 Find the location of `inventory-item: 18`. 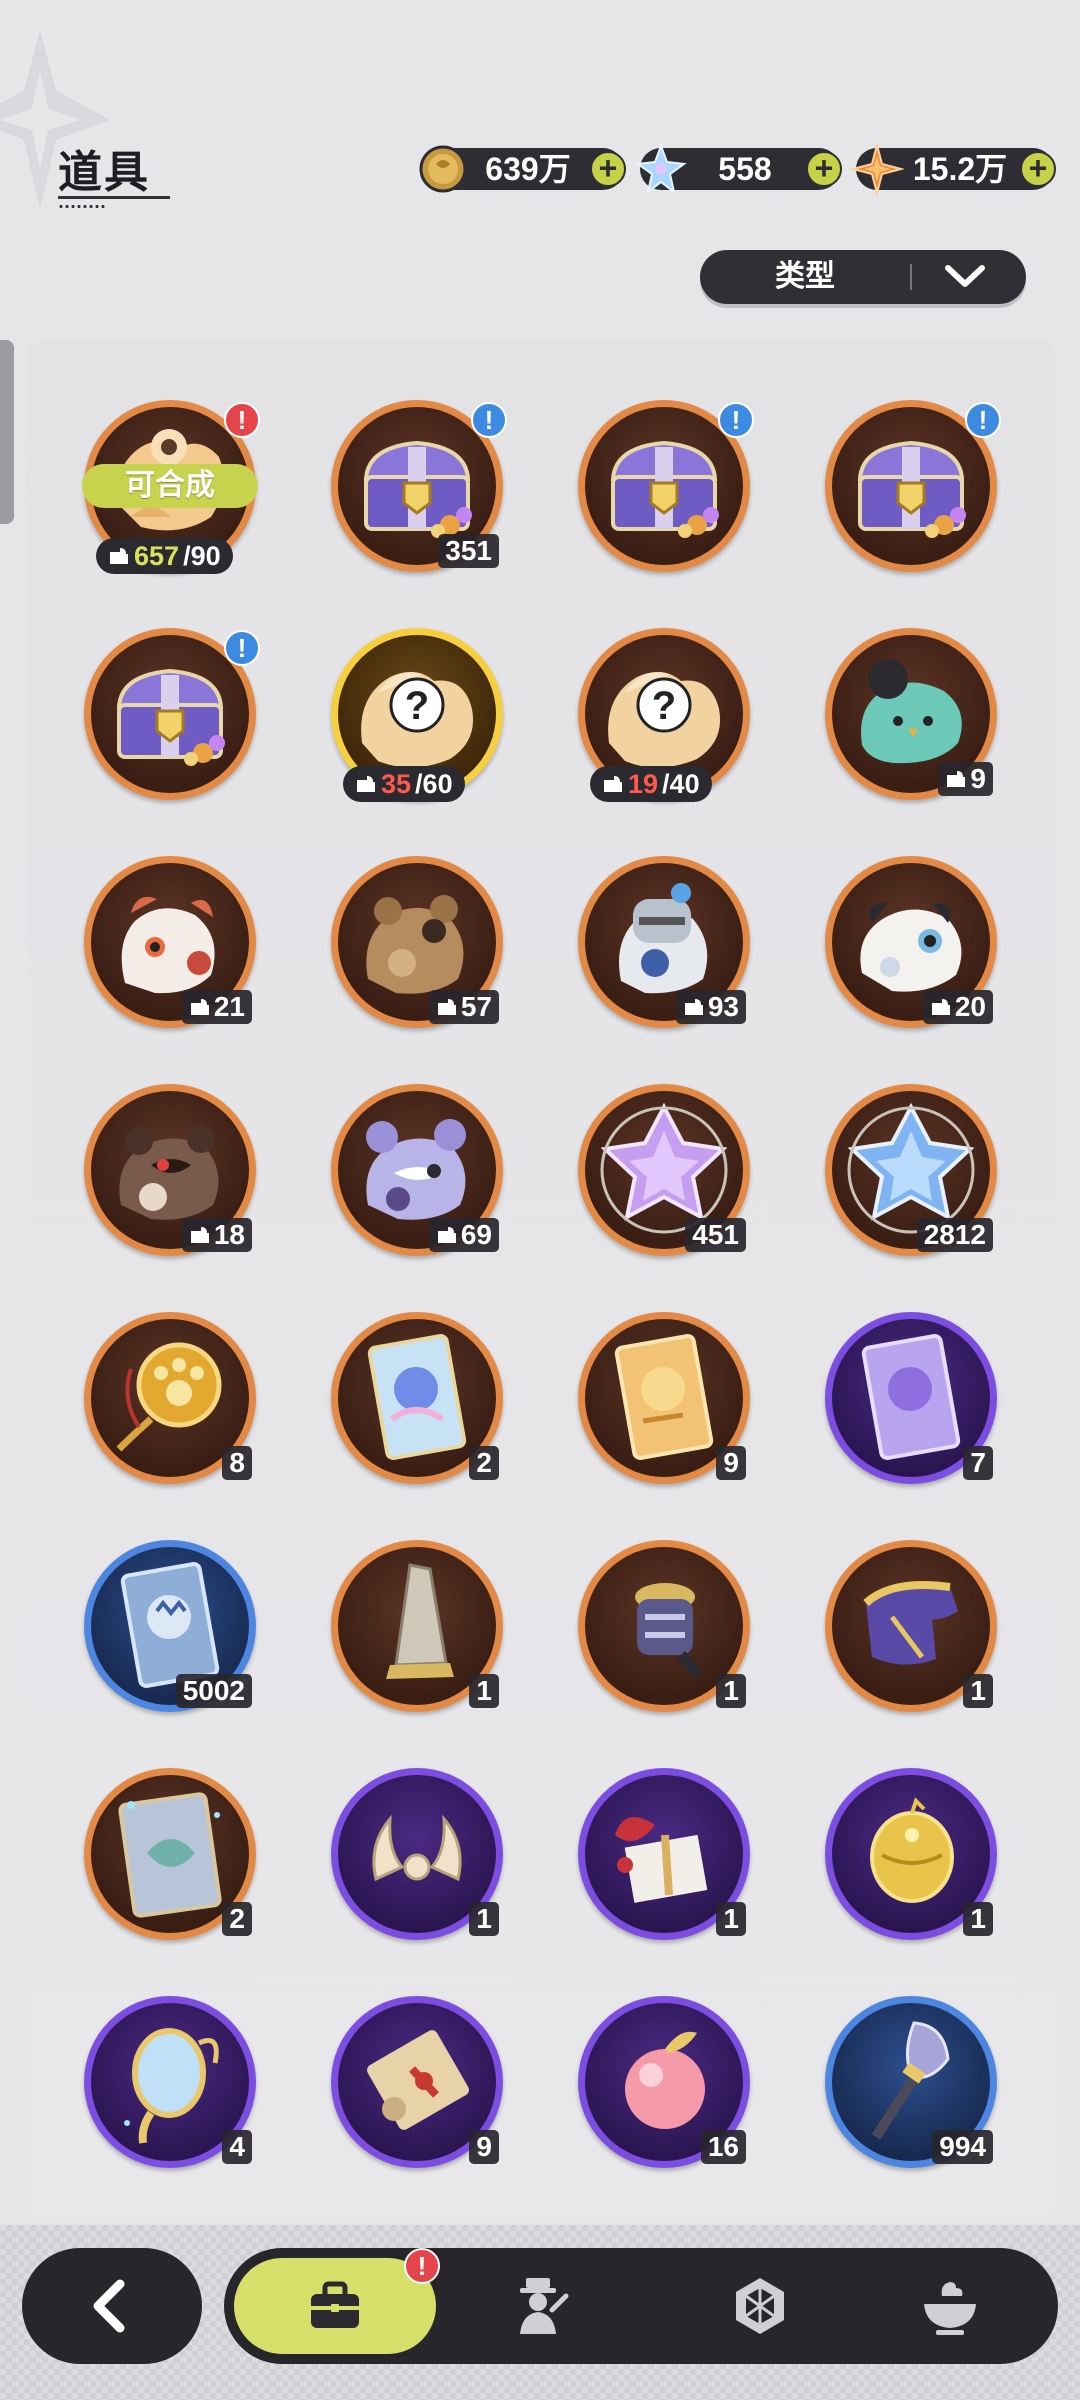

inventory-item: 18 is located at coordinates (170, 1170).